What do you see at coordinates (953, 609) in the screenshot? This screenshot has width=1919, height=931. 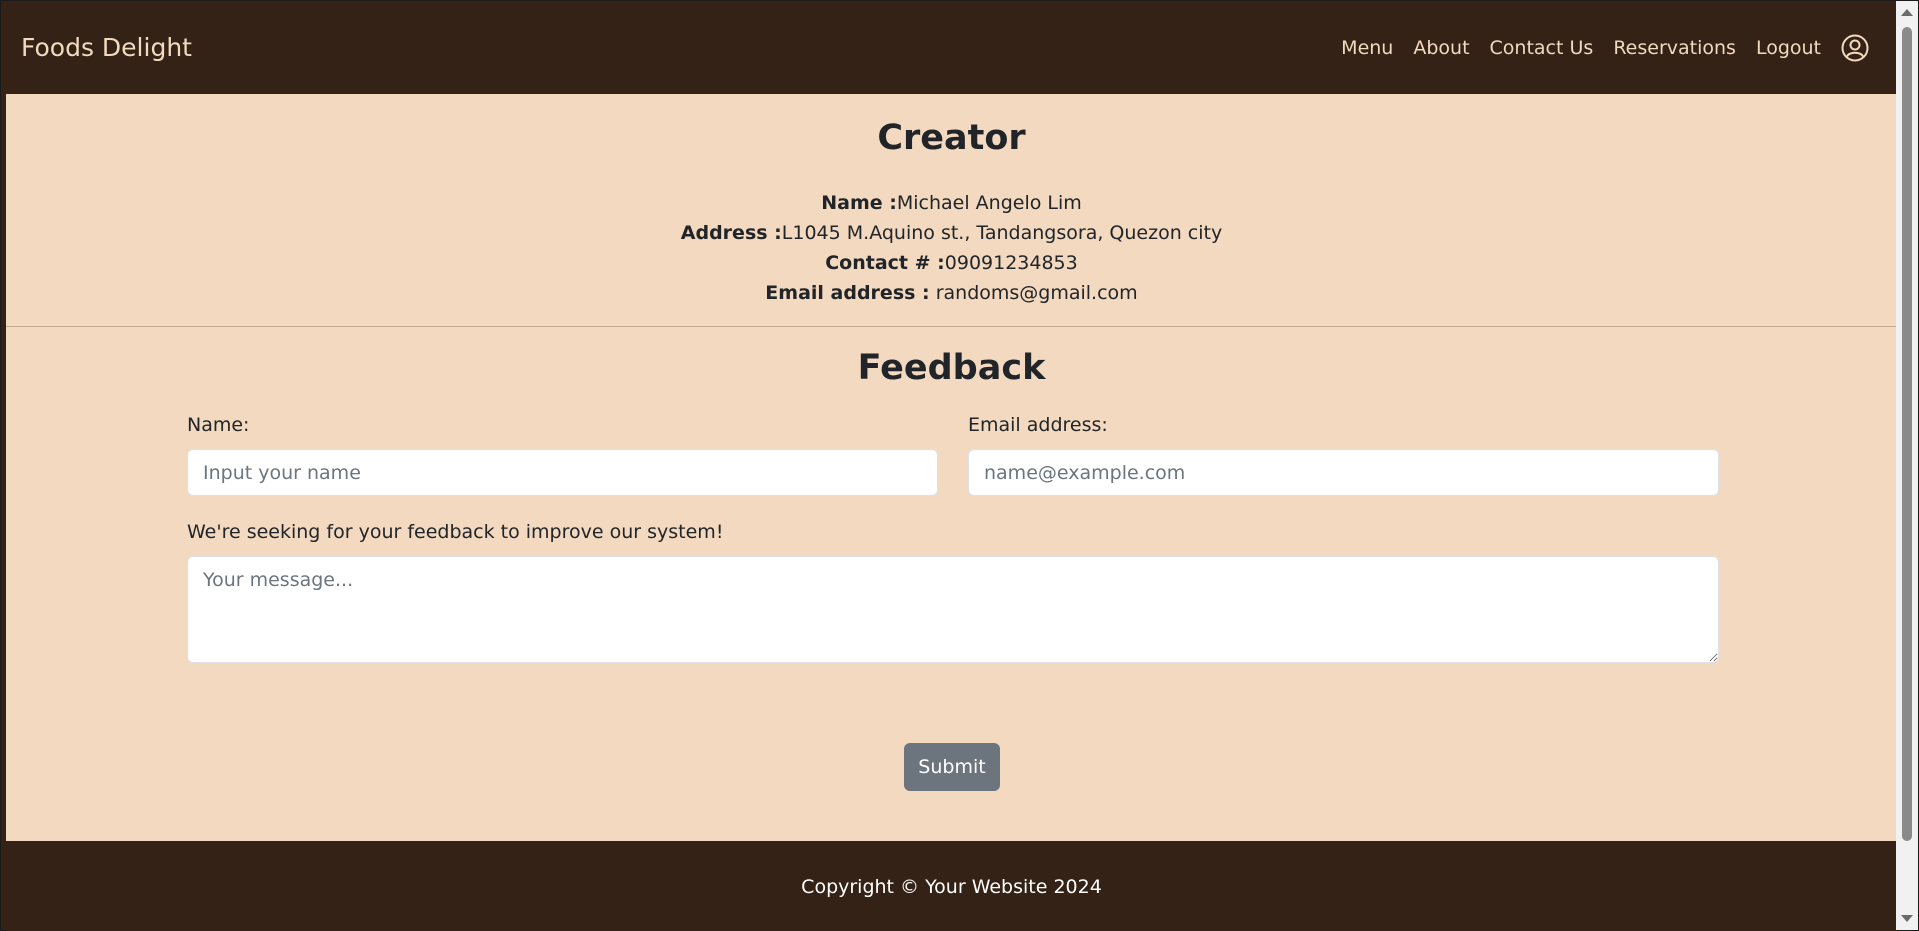 I see `message-textarea` at bounding box center [953, 609].